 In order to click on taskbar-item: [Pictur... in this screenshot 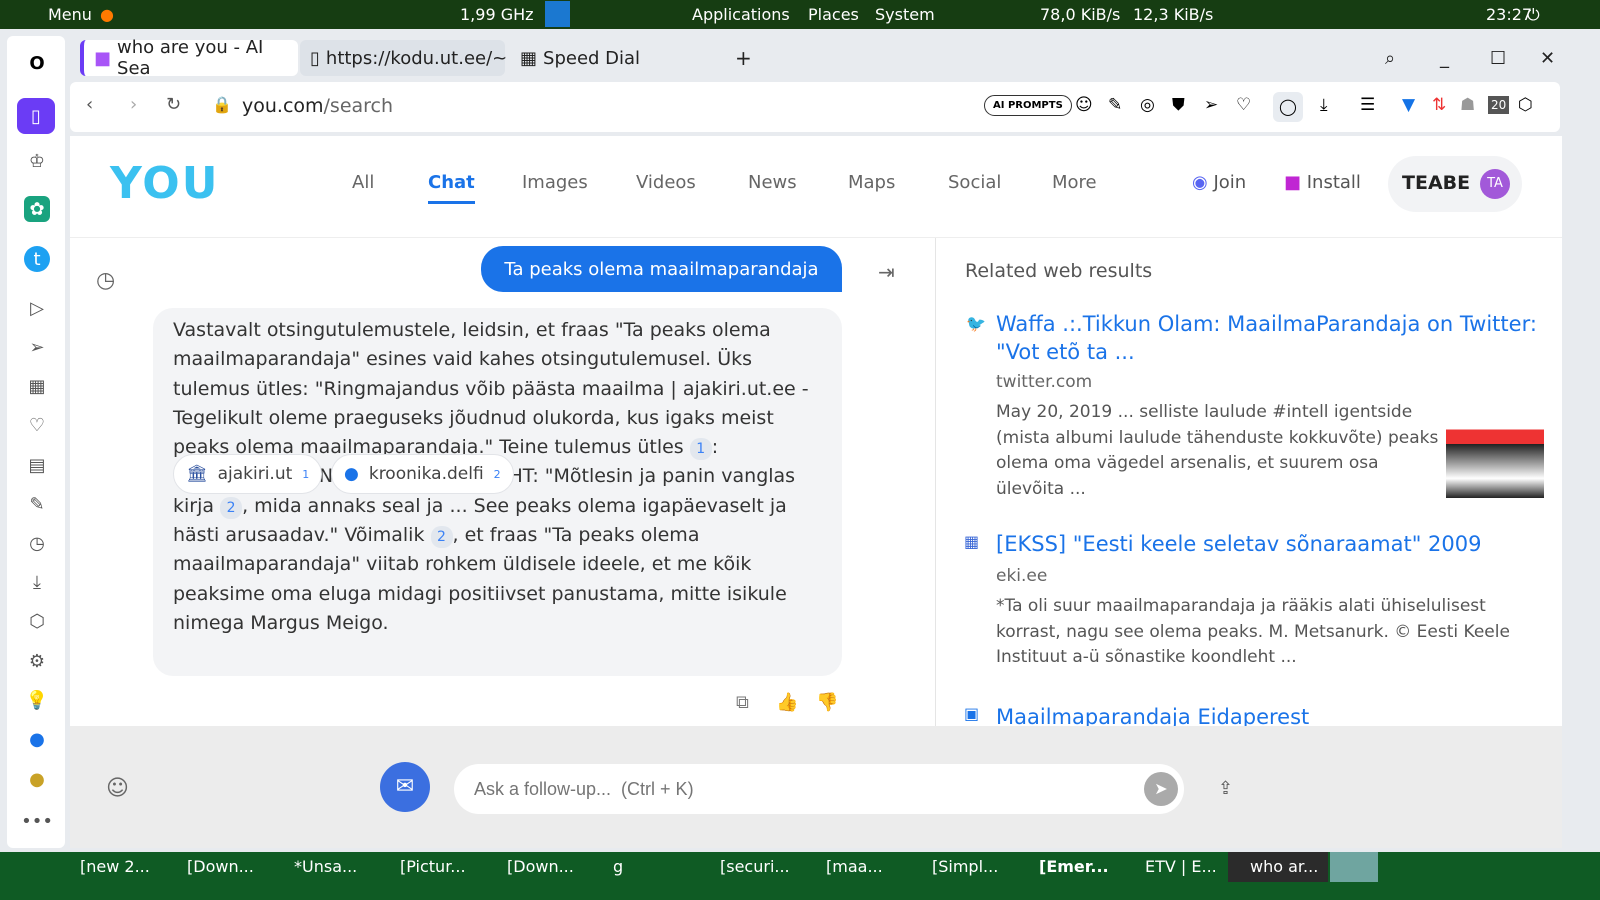, I will do `click(433, 866)`.